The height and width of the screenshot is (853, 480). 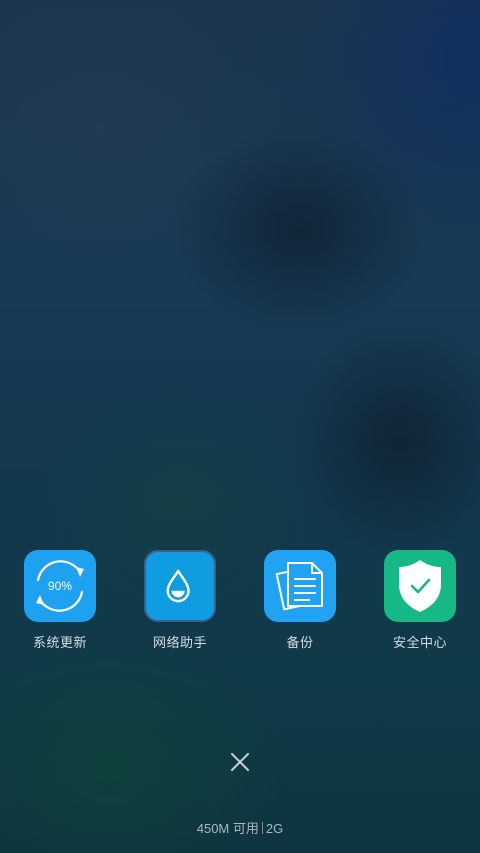 I want to click on network-assistant-icon, so click(x=180, y=586).